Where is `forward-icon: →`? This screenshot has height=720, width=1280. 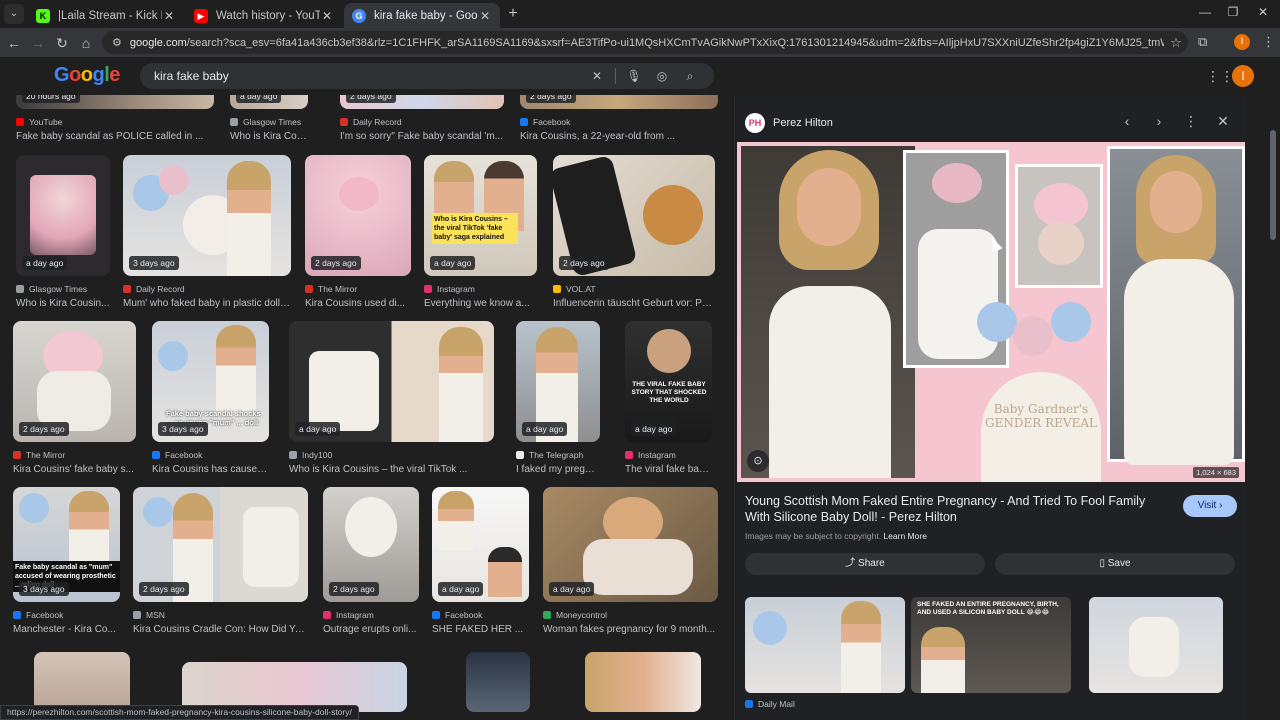 forward-icon: → is located at coordinates (38, 43).